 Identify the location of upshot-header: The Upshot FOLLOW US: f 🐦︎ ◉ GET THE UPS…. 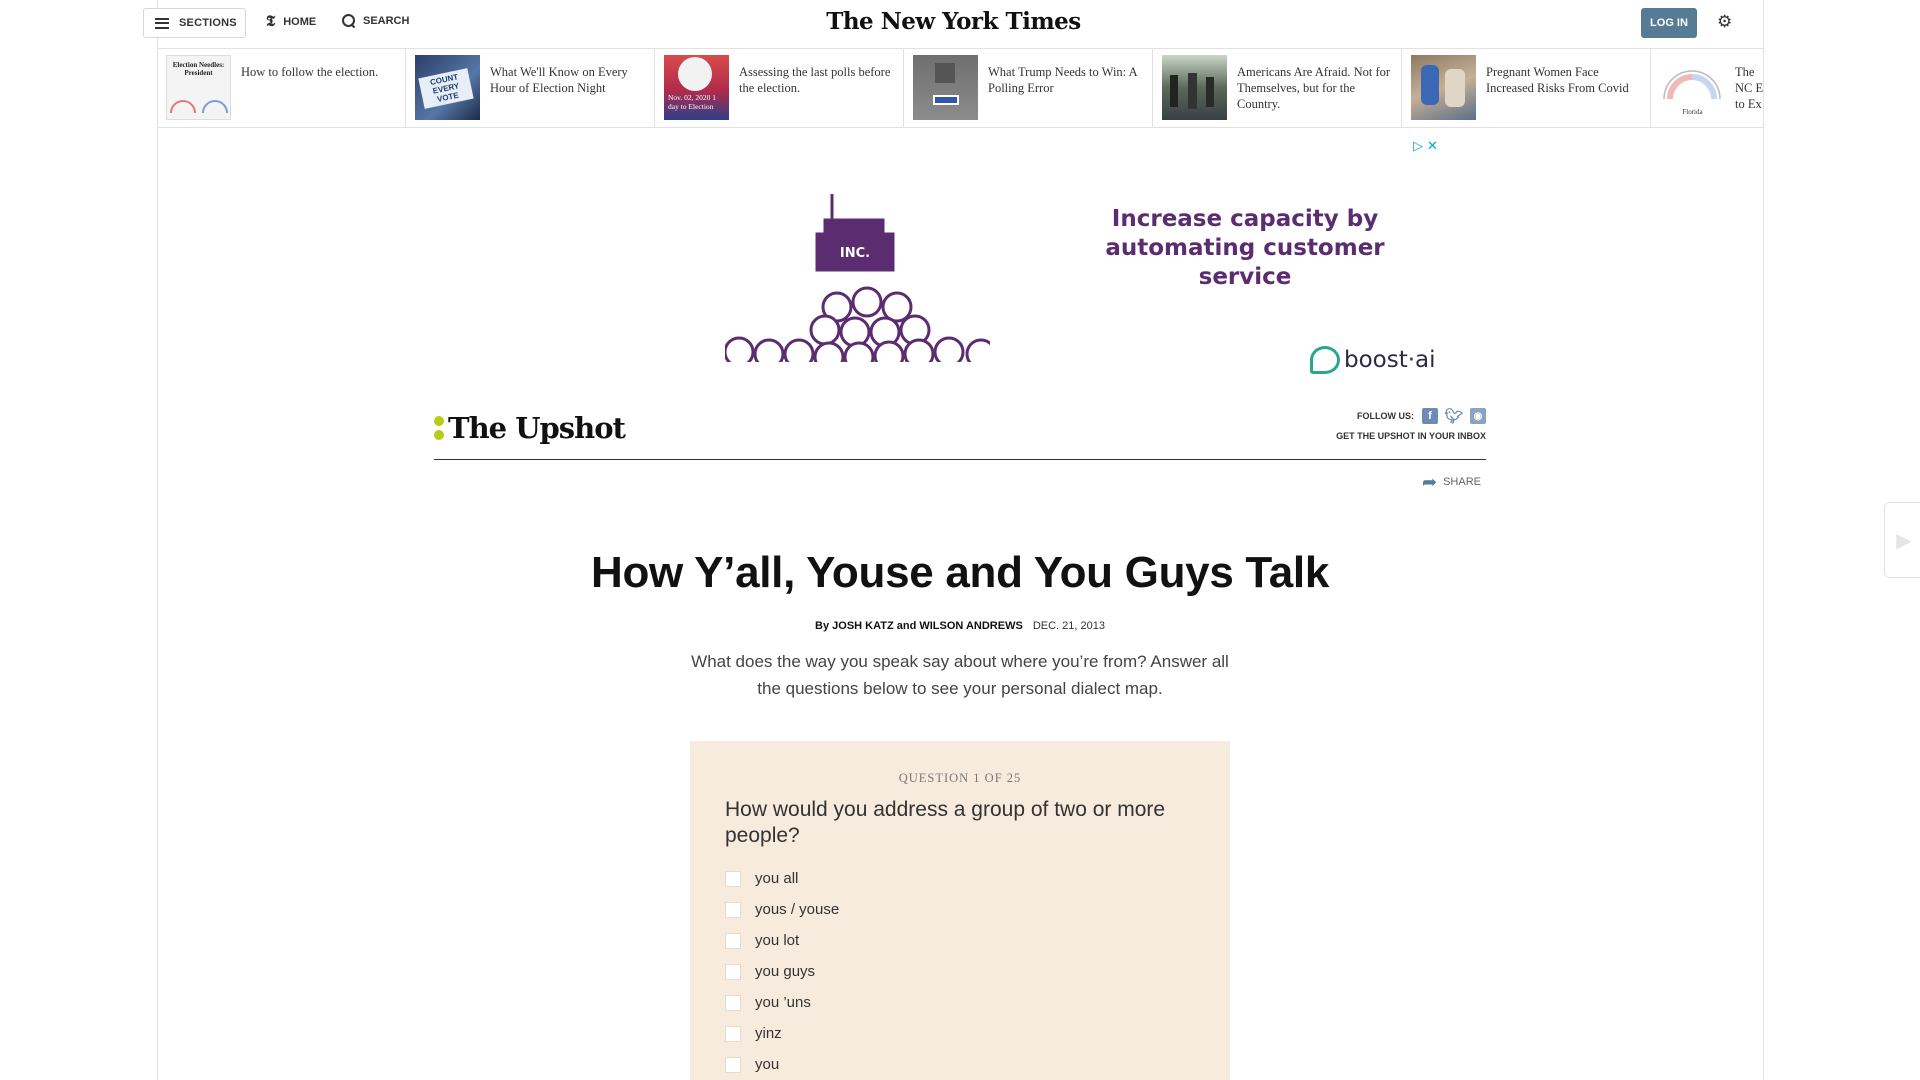
(960, 433).